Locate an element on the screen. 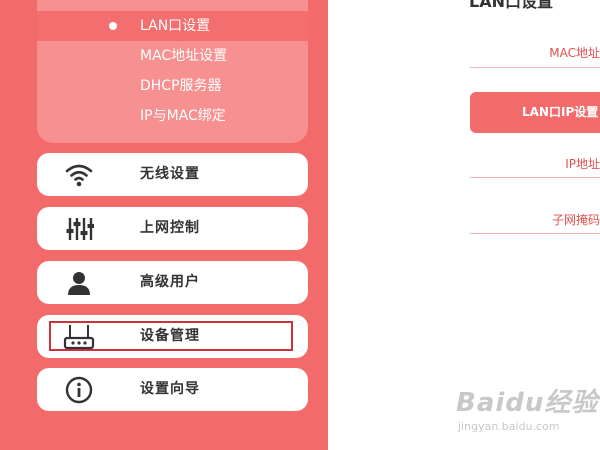  menu-item-access-control: 上网控制 is located at coordinates (172, 228).